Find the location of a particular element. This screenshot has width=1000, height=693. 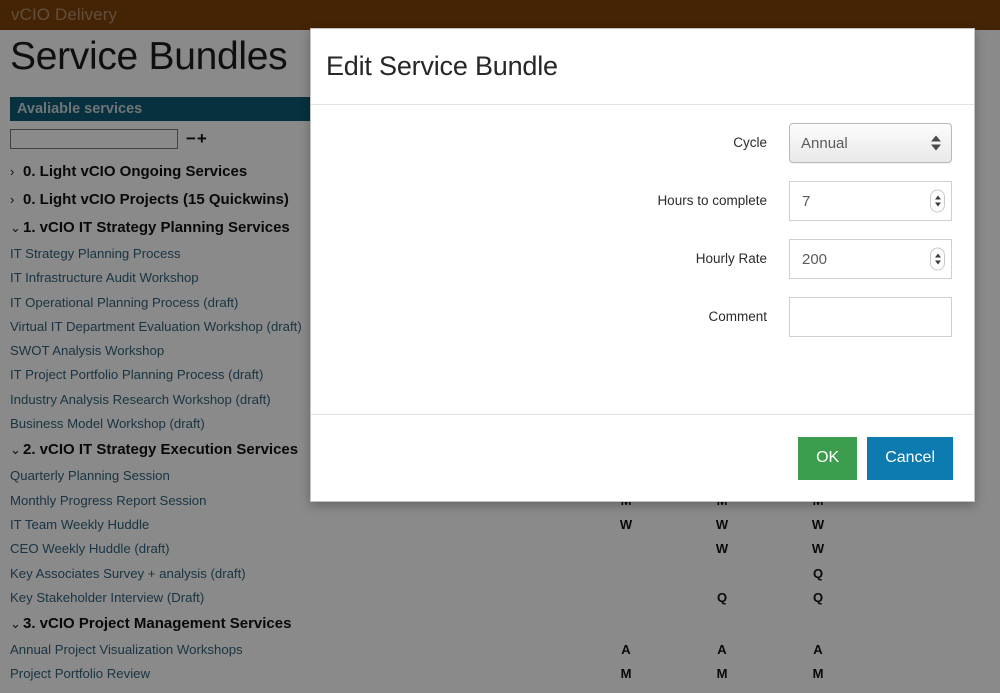

hours-control is located at coordinates (870, 201).